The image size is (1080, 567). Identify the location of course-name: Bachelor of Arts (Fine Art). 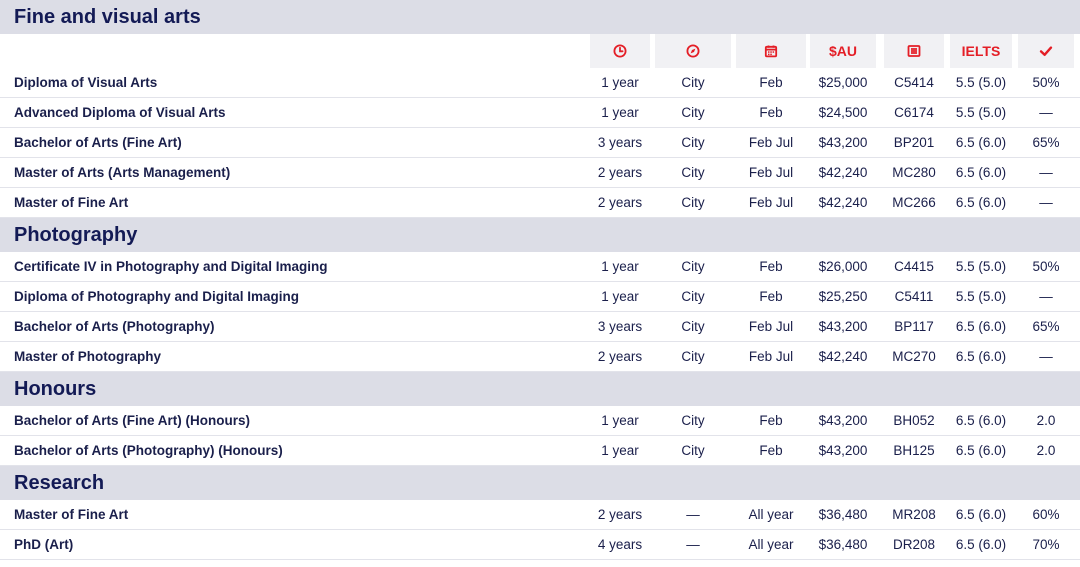
(98, 142).